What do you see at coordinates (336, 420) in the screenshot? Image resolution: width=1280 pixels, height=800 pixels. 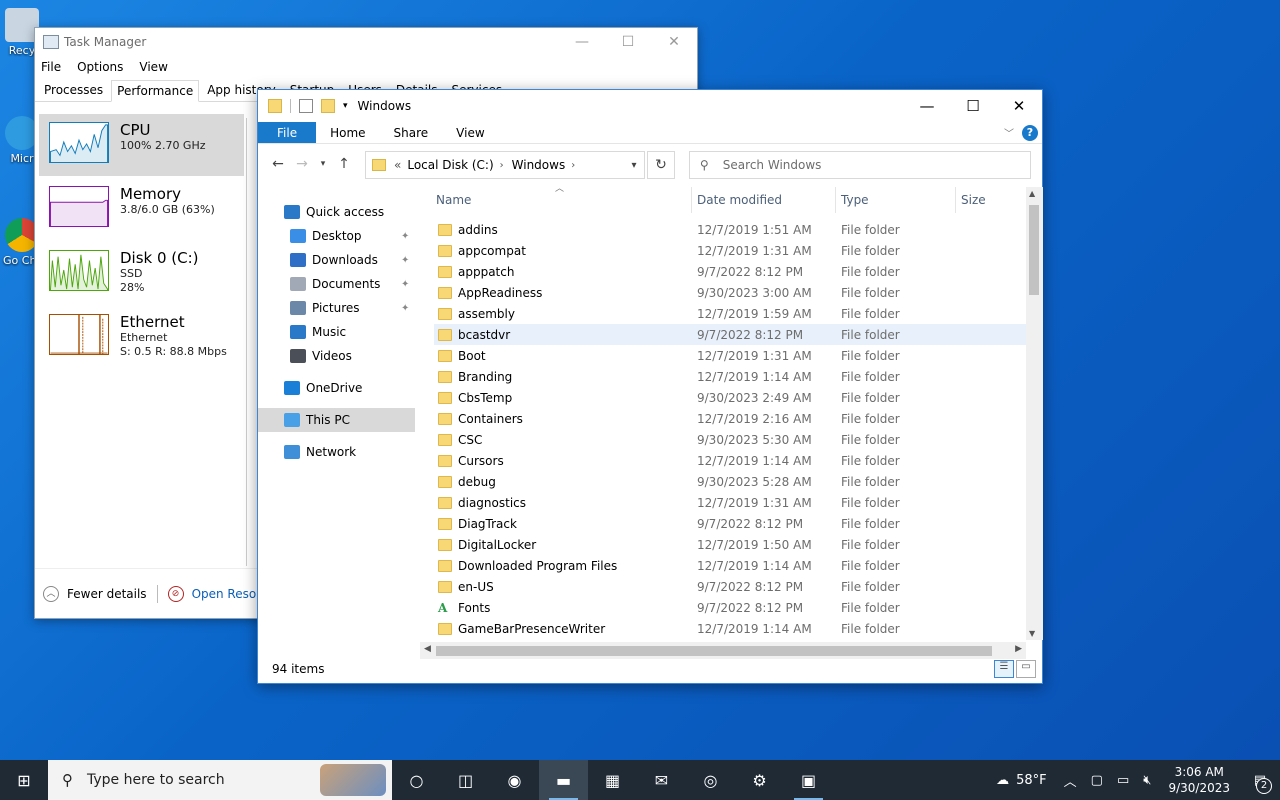 I see `nav-item-this-pc: This PC` at bounding box center [336, 420].